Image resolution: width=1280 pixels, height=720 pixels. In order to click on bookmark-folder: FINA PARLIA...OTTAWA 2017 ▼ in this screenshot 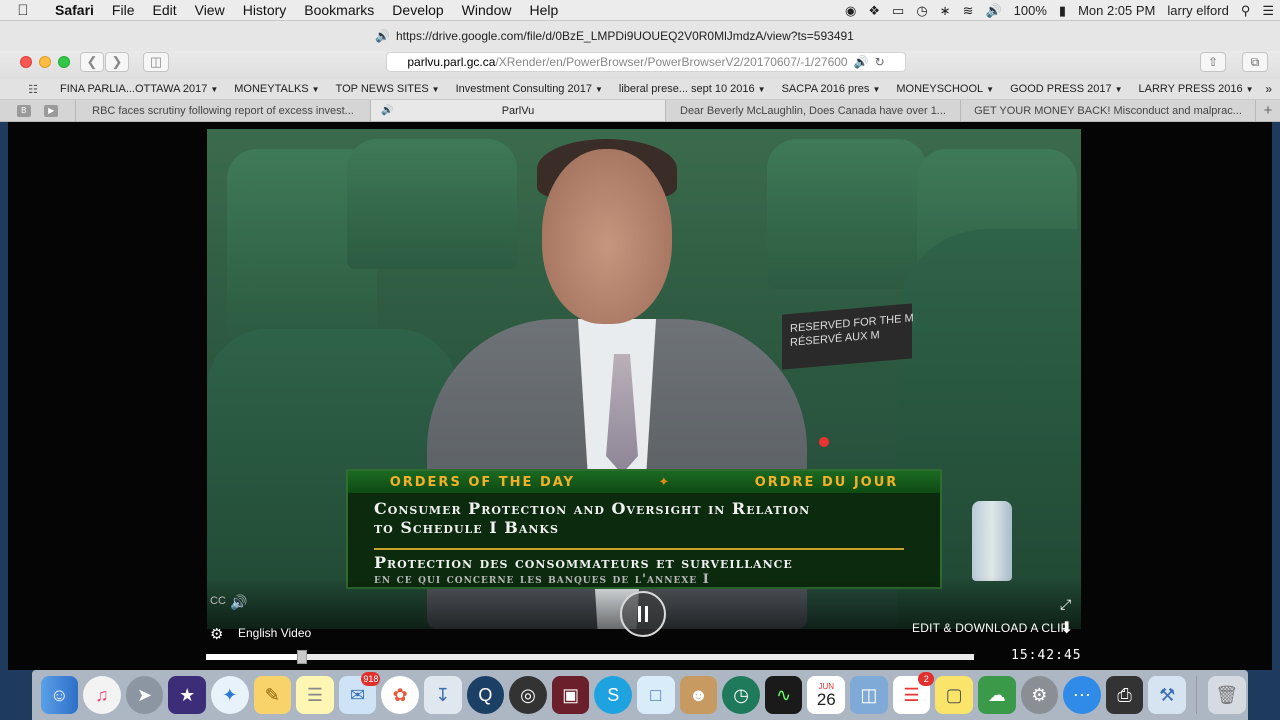, I will do `click(139, 89)`.